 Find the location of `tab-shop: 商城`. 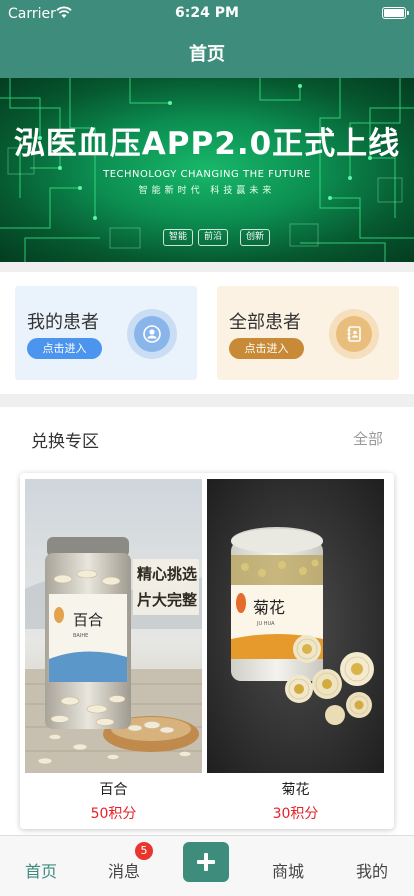

tab-shop: 商城 is located at coordinates (288, 870).